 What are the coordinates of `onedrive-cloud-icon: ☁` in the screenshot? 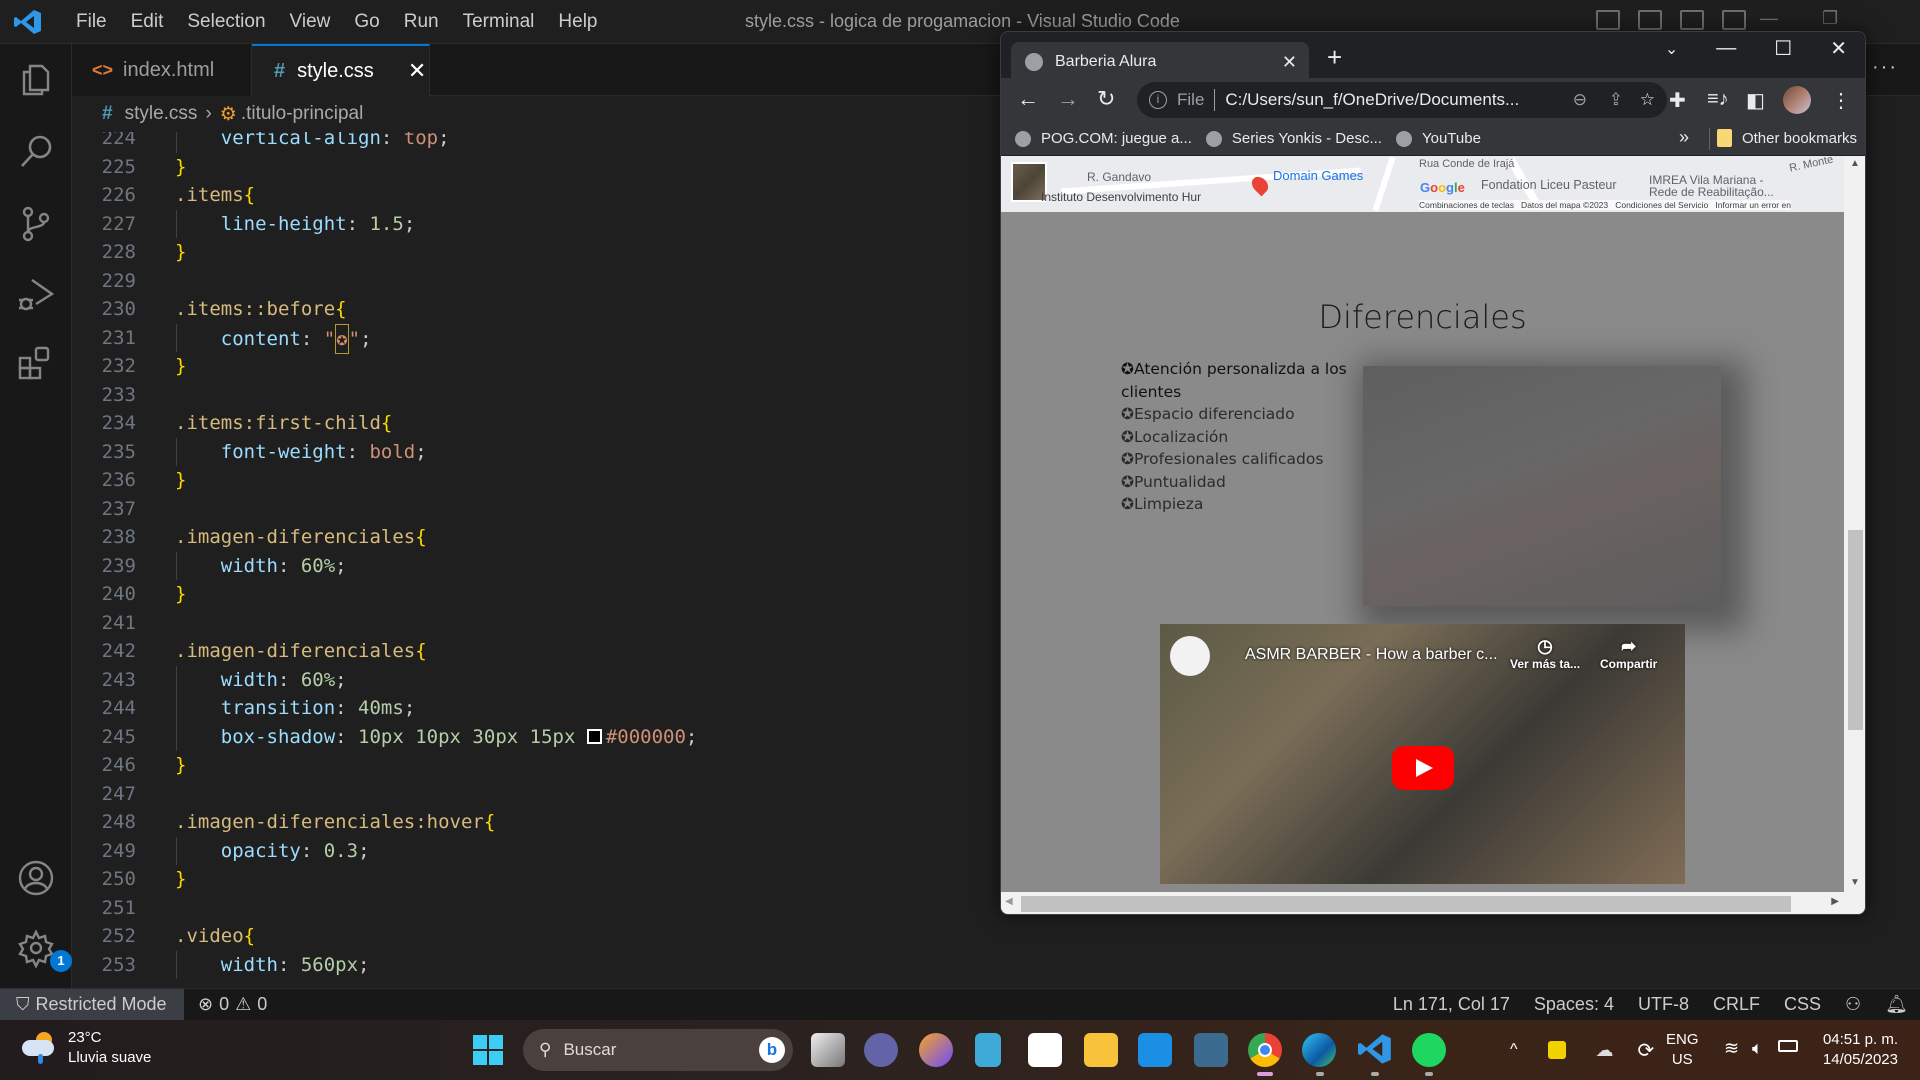 It's located at (1605, 1050).